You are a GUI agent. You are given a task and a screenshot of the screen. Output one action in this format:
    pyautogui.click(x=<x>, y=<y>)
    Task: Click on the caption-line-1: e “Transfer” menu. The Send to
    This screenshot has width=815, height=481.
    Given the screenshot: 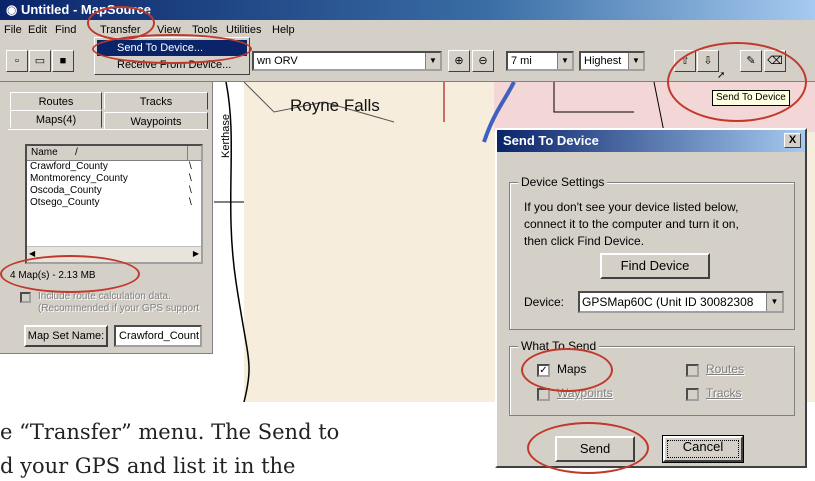 What is the action you would take?
    pyautogui.click(x=170, y=432)
    